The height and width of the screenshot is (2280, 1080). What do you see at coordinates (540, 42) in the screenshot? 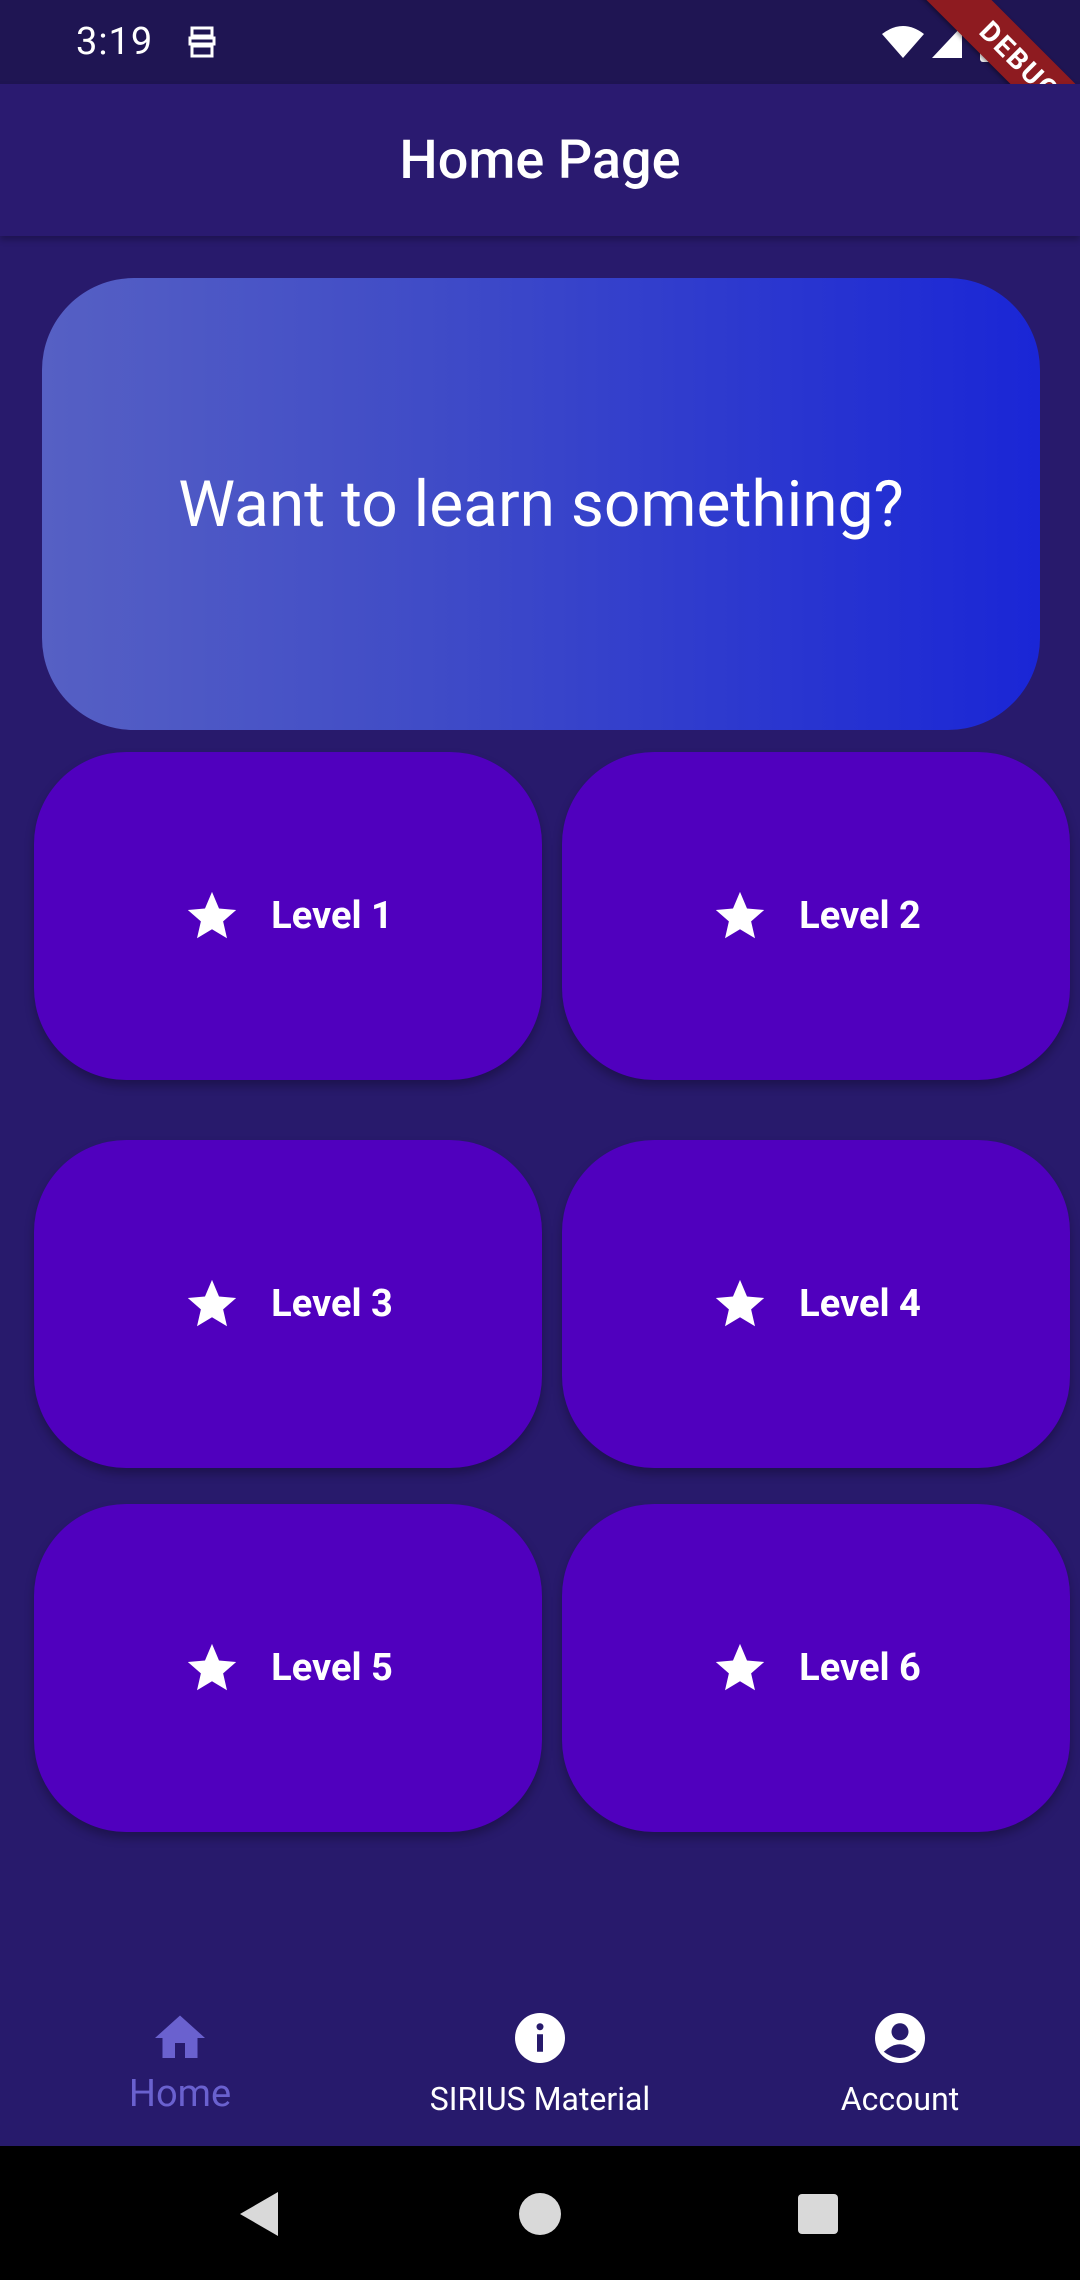
I see `status-bar: 3:19` at bounding box center [540, 42].